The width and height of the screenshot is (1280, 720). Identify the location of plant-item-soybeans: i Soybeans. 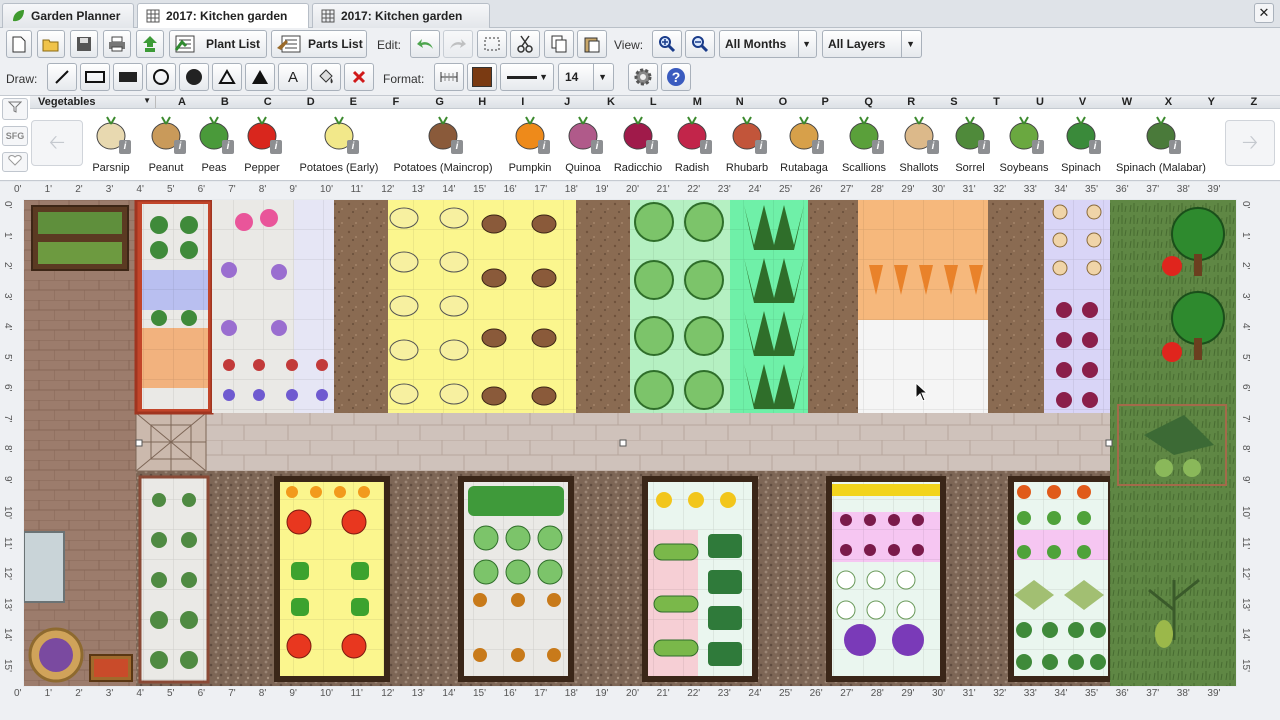
(1024, 146).